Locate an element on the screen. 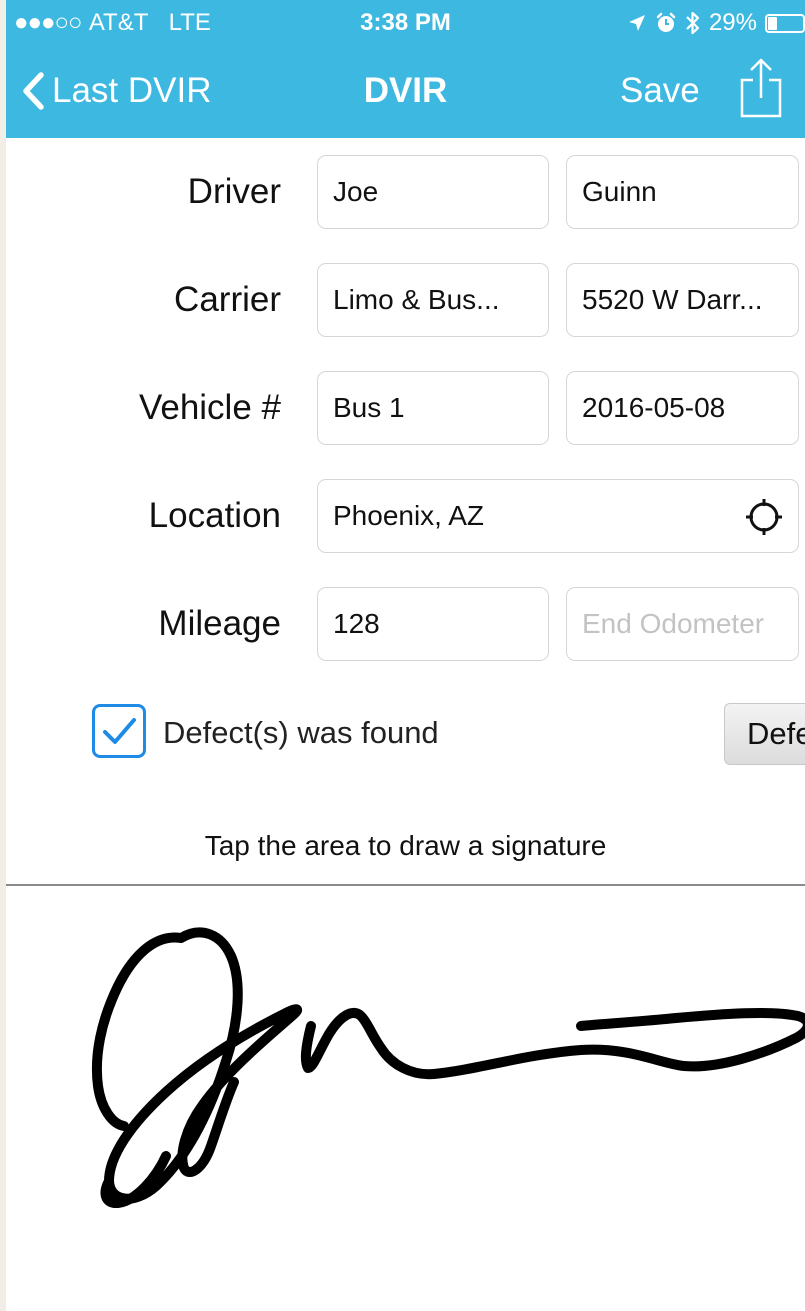  chevron-left-icon is located at coordinates (33, 91).